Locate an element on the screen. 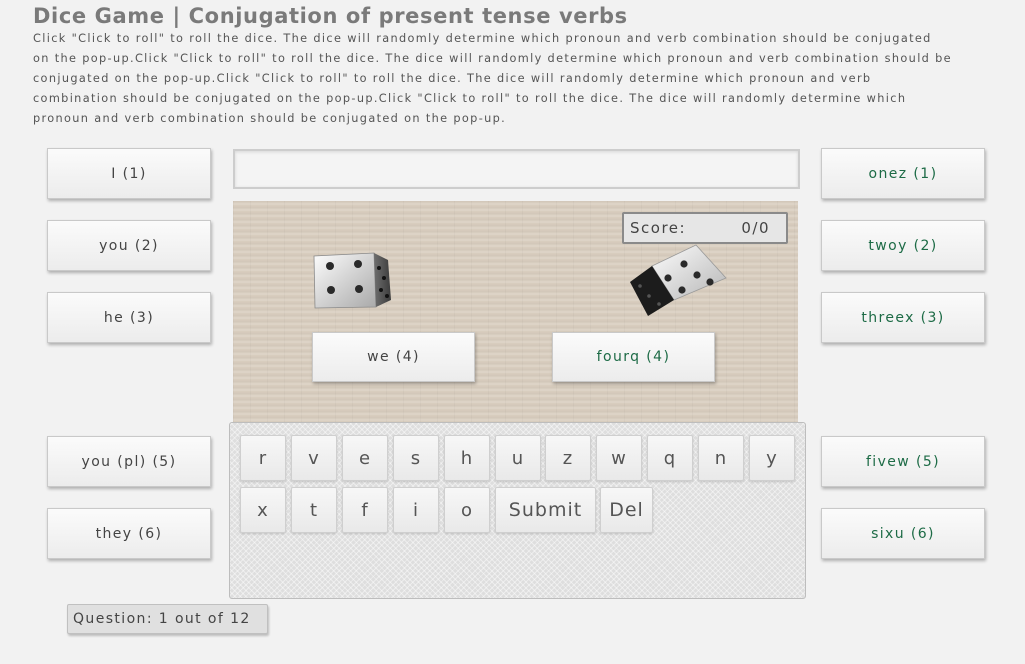 This screenshot has height=664, width=1025. key-w: w is located at coordinates (619, 458).